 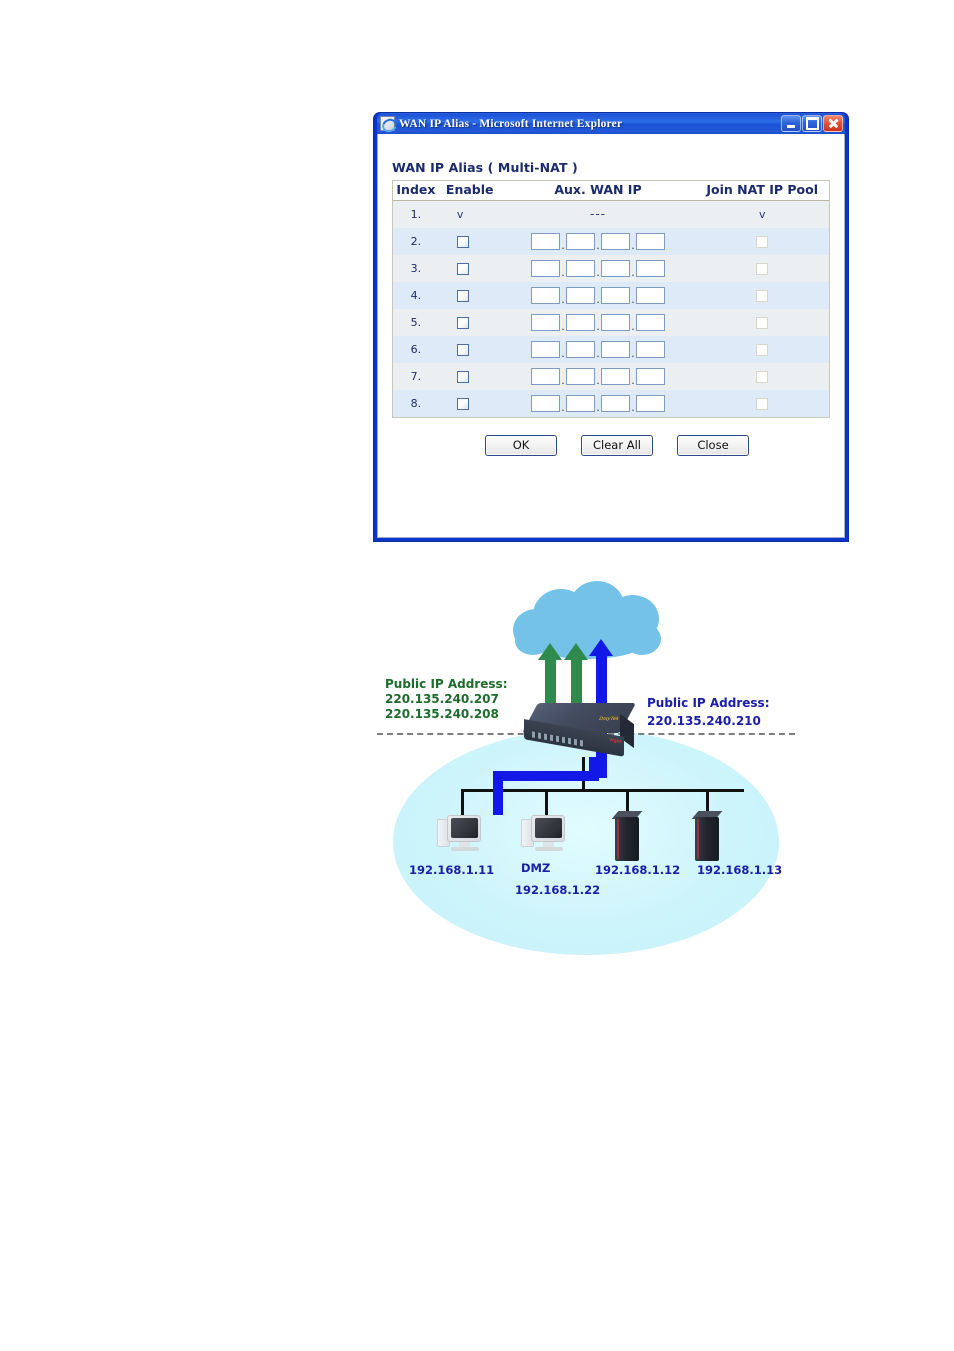 I want to click on close-button: Close, so click(x=713, y=445).